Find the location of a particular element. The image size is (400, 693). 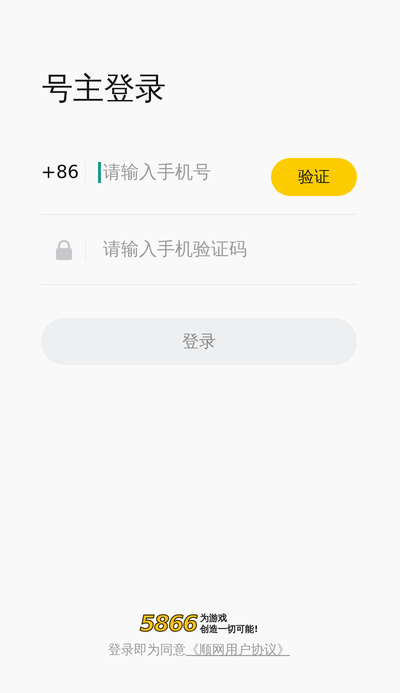

logo-mark: 5866 is located at coordinates (169, 624).